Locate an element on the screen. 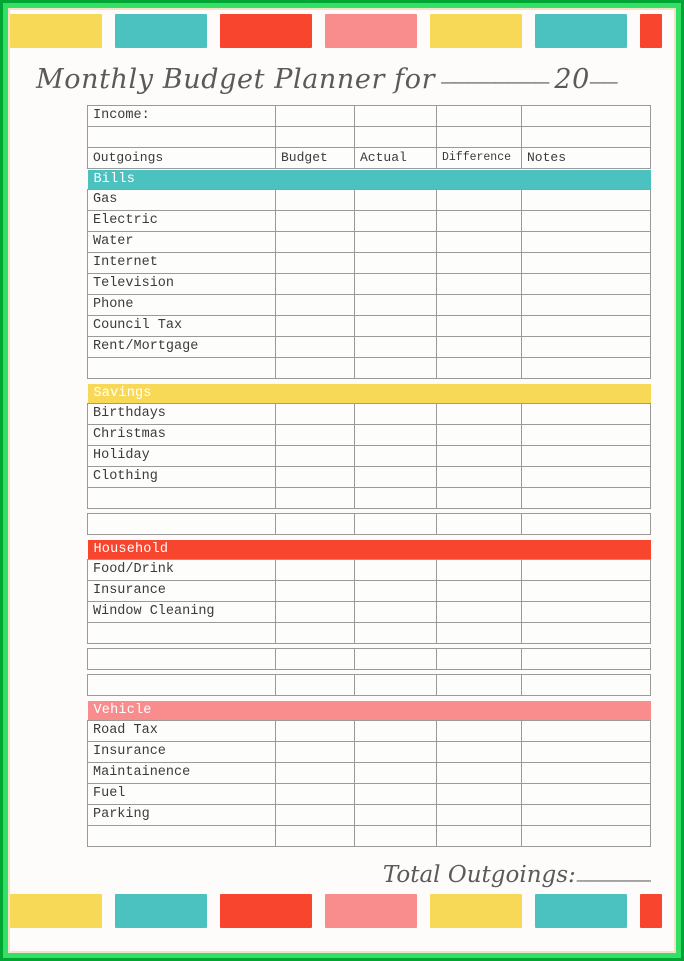 This screenshot has height=961, width=684. row-label-vehicle-2: Maintainence is located at coordinates (181, 773).